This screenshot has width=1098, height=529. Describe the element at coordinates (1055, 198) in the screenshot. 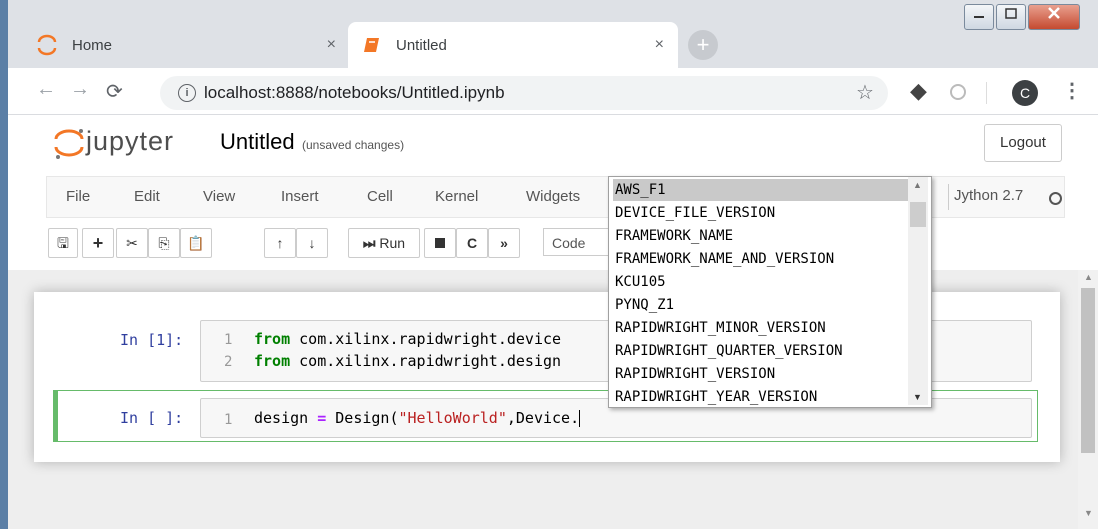

I see `kernel-status-icon` at that location.